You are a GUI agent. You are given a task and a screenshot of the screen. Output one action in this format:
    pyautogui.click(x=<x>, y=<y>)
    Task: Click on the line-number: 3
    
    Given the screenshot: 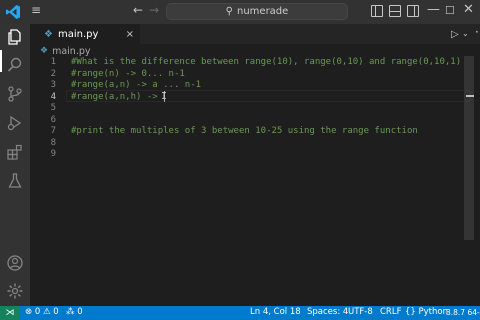 What is the action you would take?
    pyautogui.click(x=53, y=85)
    